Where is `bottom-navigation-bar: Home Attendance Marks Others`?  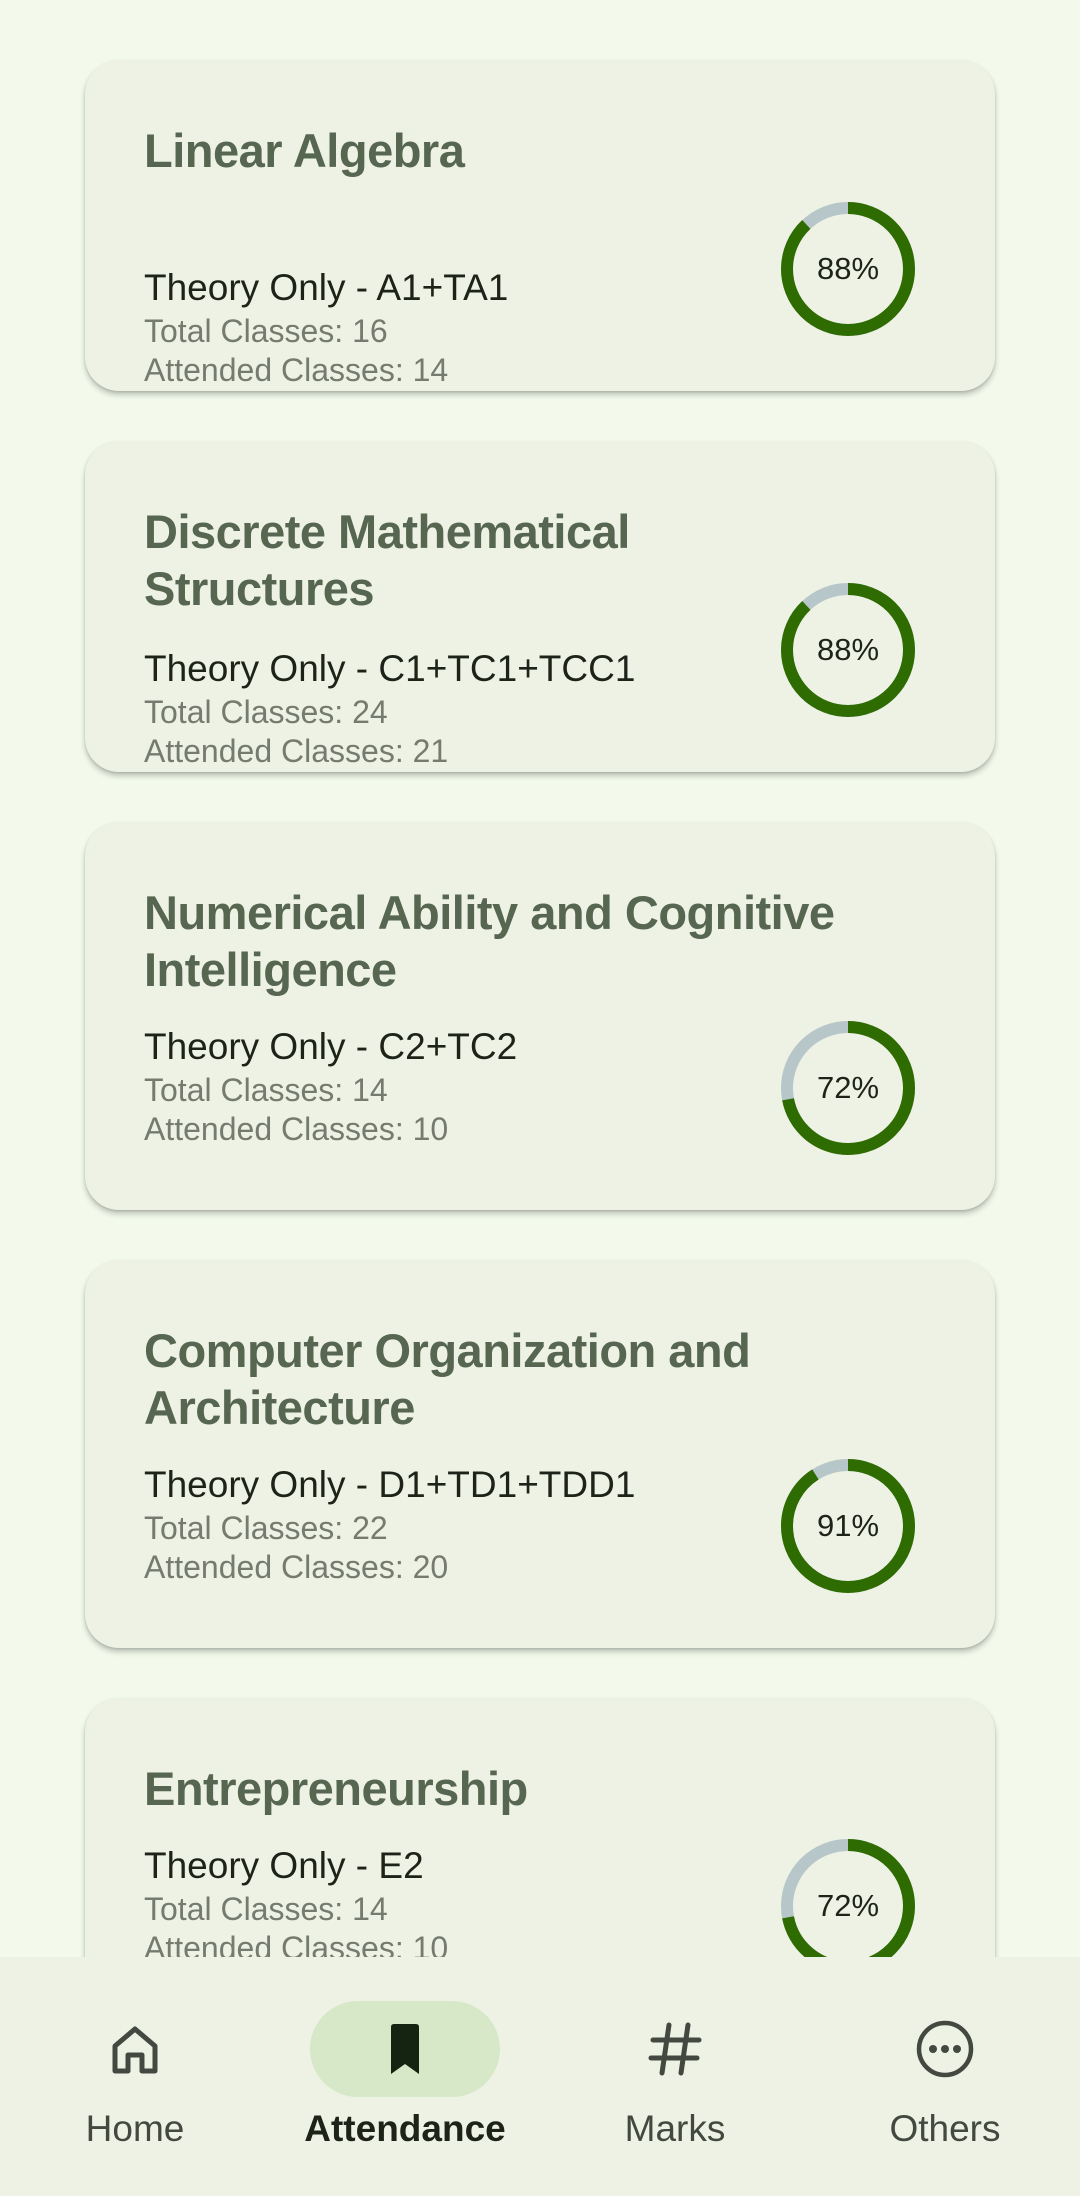
bottom-navigation-bar: Home Attendance Marks Others is located at coordinates (540, 2076).